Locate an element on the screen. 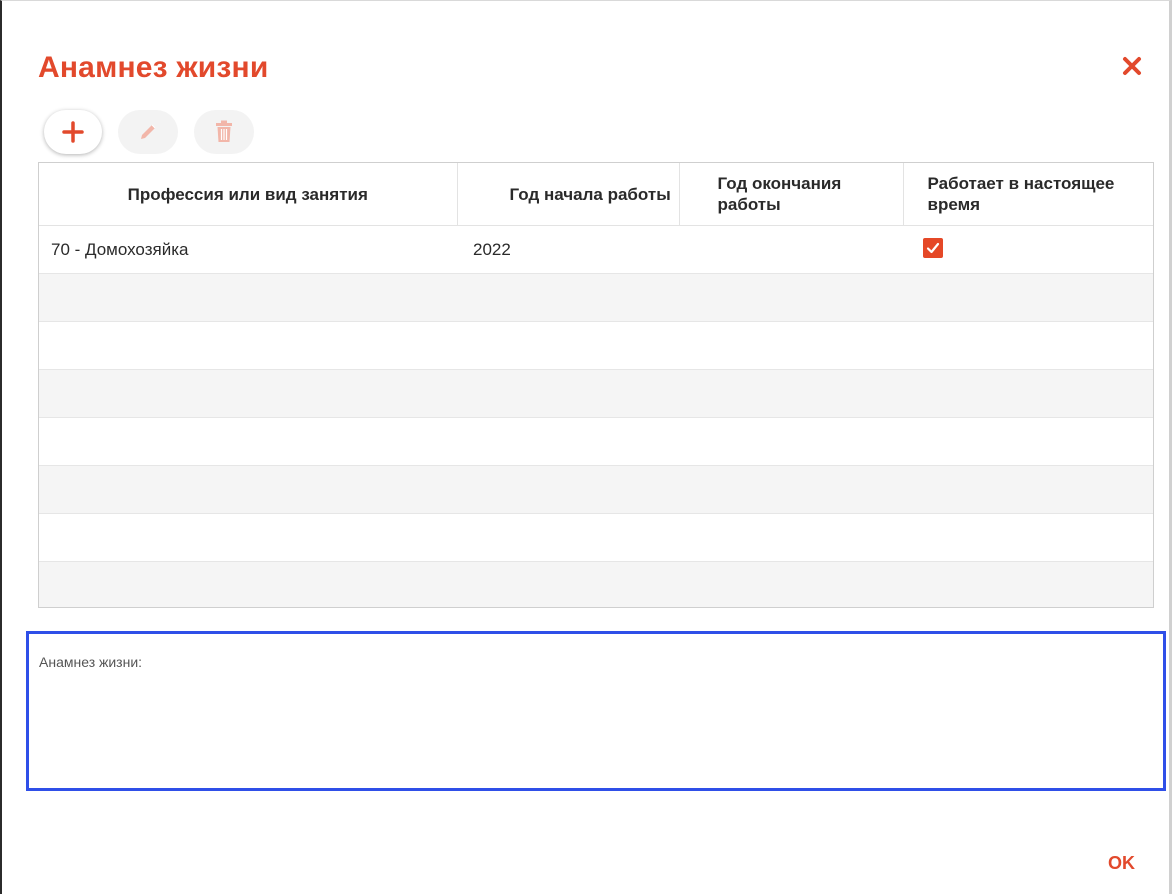 Image resolution: width=1172 pixels, height=894 pixels. column-header-profession: Профессия или вид занятия is located at coordinates (248, 194).